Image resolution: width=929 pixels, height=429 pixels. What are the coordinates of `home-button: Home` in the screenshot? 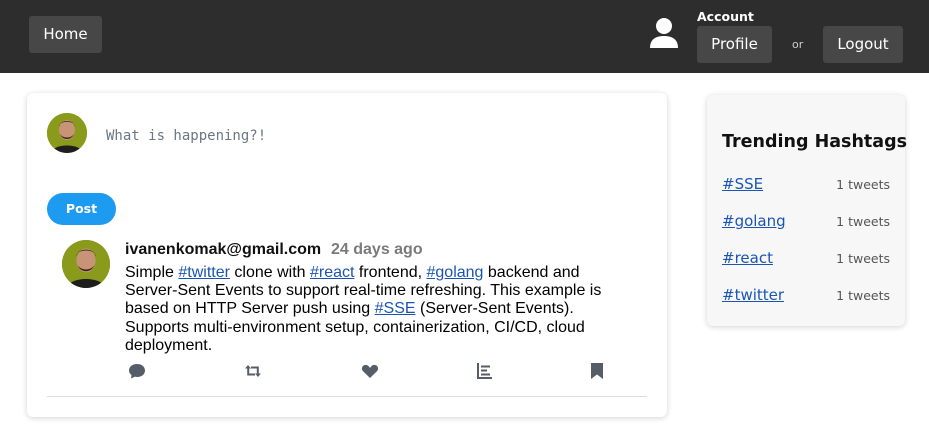 It's located at (65, 34).